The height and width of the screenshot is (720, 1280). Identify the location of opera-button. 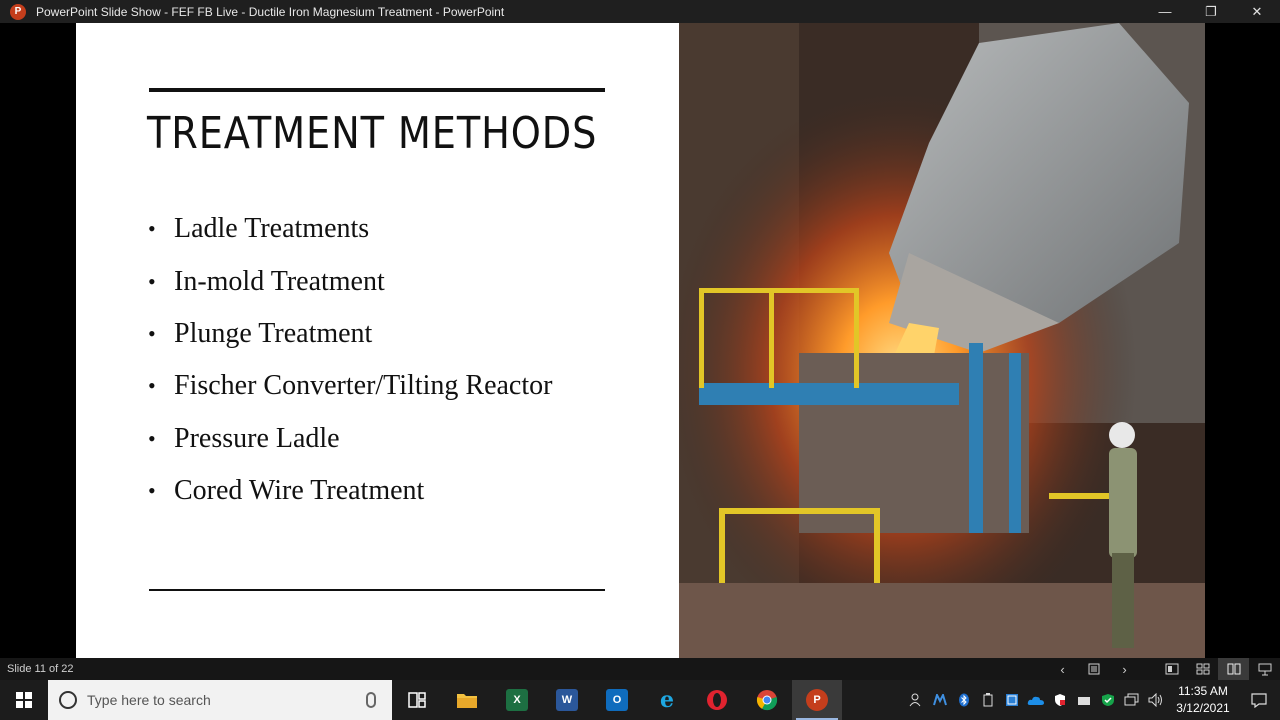
(717, 700).